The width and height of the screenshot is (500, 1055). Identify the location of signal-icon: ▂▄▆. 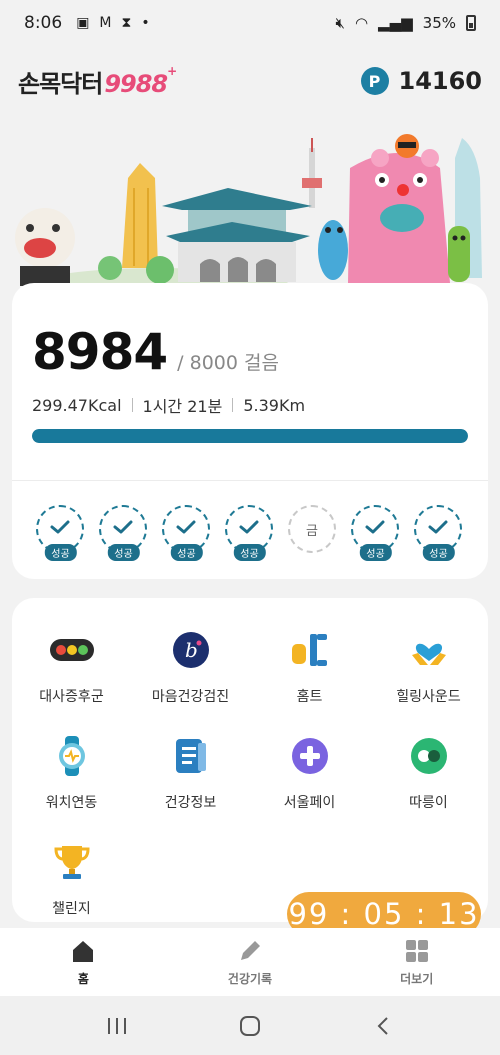
(395, 23).